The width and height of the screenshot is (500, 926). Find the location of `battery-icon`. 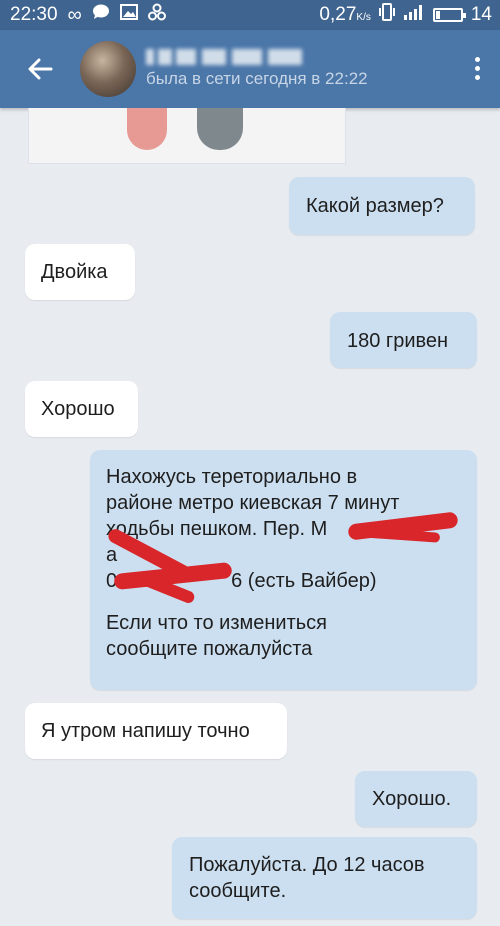

battery-icon is located at coordinates (449, 15).